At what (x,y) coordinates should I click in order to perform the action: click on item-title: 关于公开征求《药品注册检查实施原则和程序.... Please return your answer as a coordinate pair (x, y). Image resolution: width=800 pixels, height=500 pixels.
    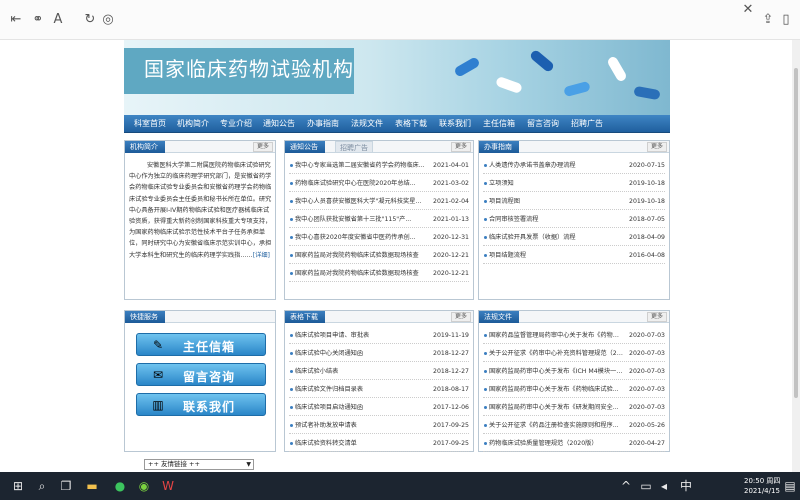
    Looking at the image, I should click on (556, 425).